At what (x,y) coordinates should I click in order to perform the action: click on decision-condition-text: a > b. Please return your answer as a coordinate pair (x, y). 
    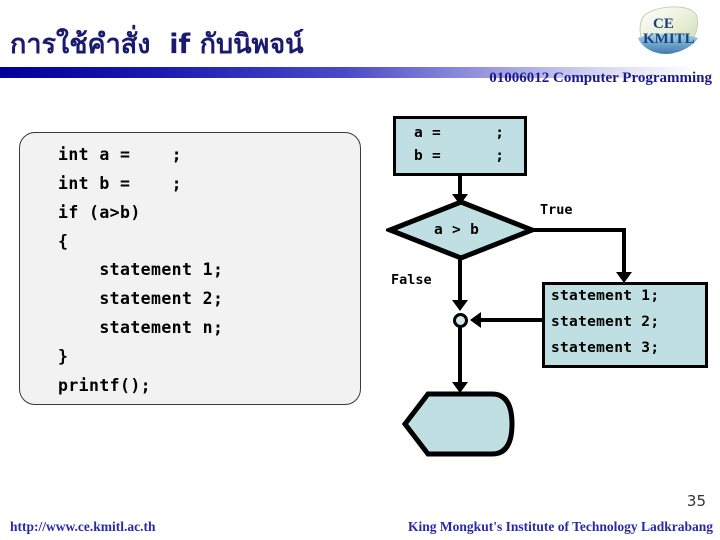
    Looking at the image, I should click on (457, 230).